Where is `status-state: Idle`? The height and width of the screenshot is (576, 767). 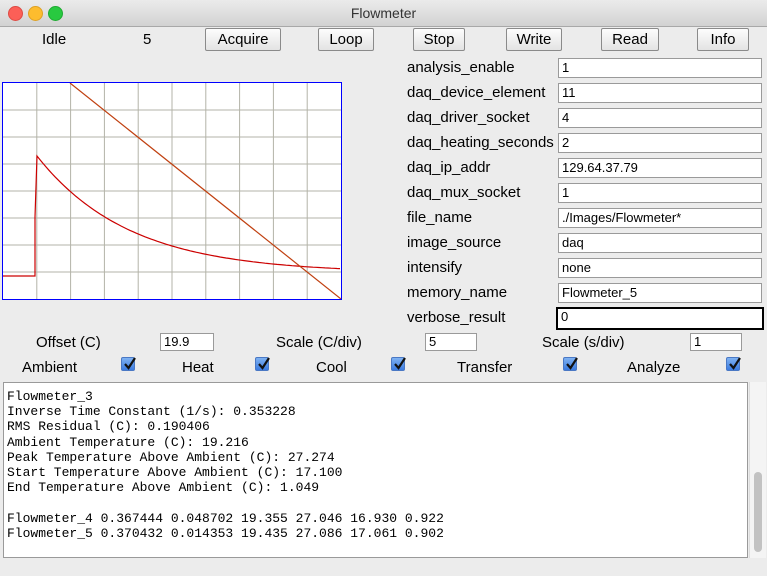 status-state: Idle is located at coordinates (54, 39).